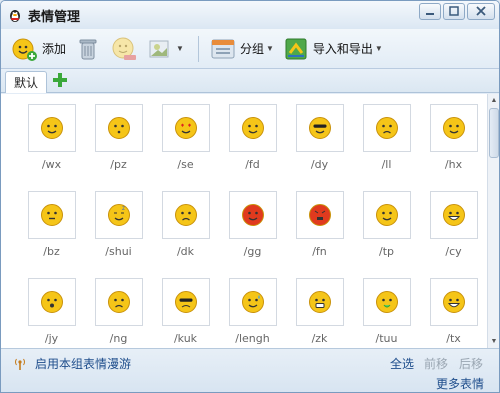 This screenshot has width=500, height=393. I want to click on more-emoticons-link: 更多表情, so click(460, 383).